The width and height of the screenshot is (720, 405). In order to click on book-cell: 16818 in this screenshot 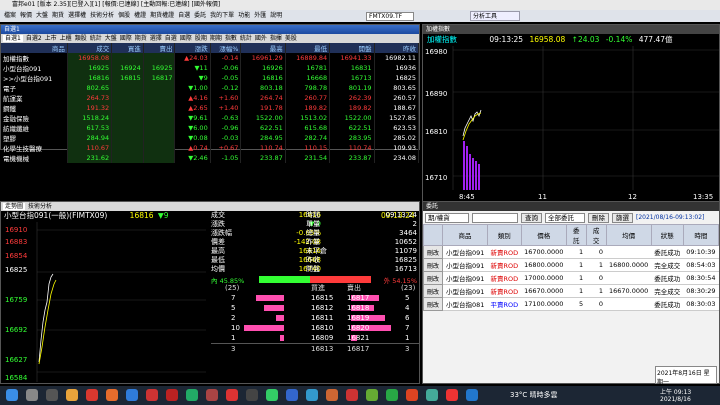, I will do `click(358, 308)`.